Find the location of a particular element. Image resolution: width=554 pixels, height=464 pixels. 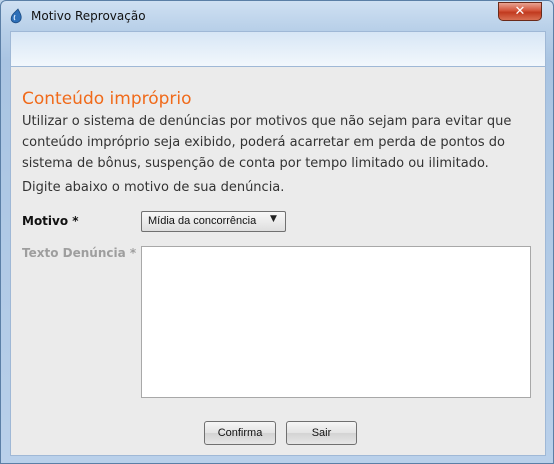

close-button: ✕ is located at coordinates (520, 11).